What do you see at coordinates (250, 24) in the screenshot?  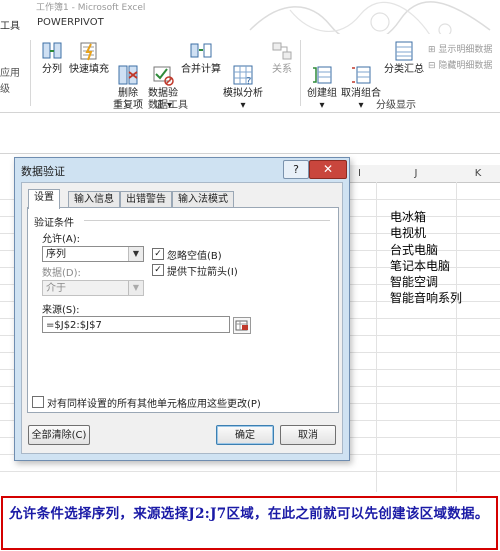 I see `ribbon-tabs: 工具 POWERPIVOT` at bounding box center [250, 24].